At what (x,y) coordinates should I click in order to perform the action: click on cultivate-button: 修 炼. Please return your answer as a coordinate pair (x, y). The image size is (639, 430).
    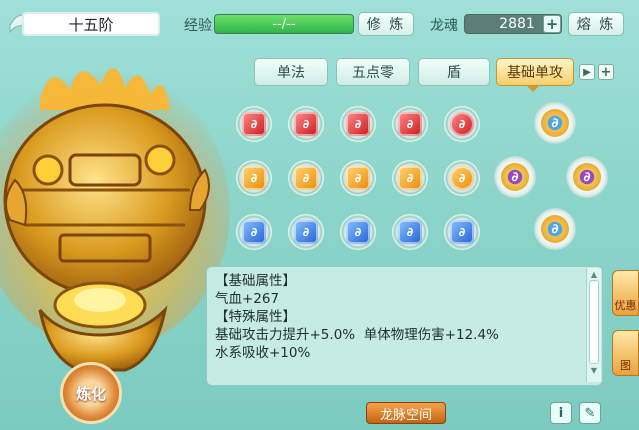
    Looking at the image, I should click on (386, 24).